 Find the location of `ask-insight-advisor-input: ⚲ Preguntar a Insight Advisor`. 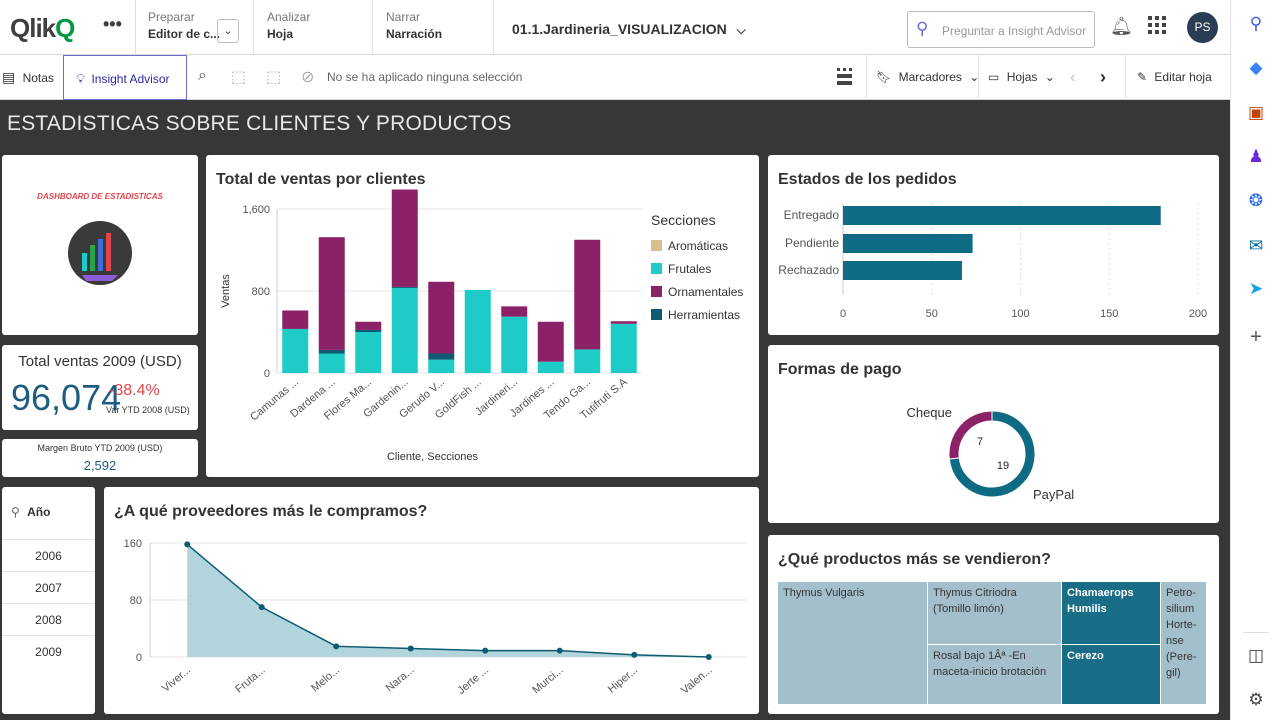

ask-insight-advisor-input: ⚲ Preguntar a Insight Advisor is located at coordinates (1001, 29).